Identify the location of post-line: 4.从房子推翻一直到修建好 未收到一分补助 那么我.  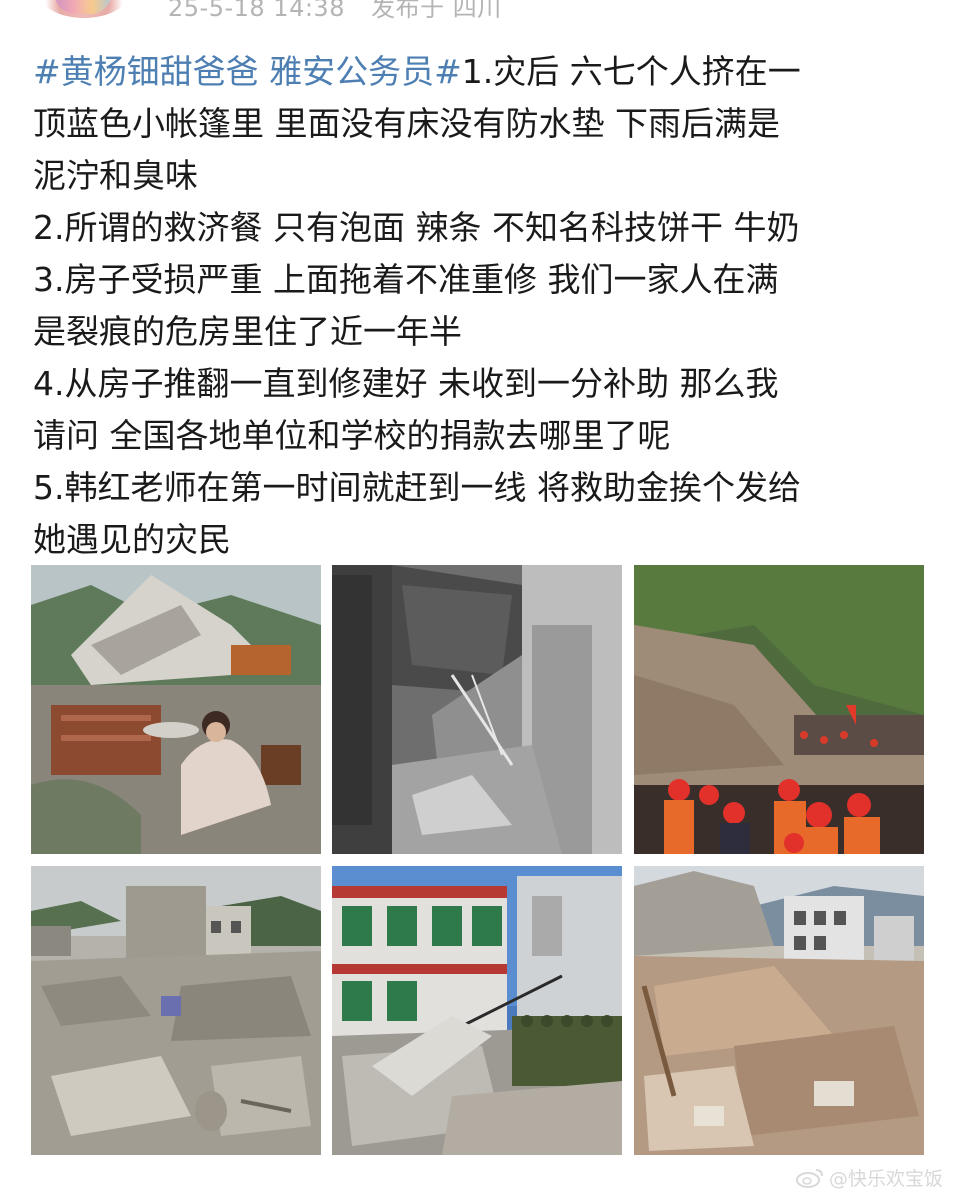
(406, 383).